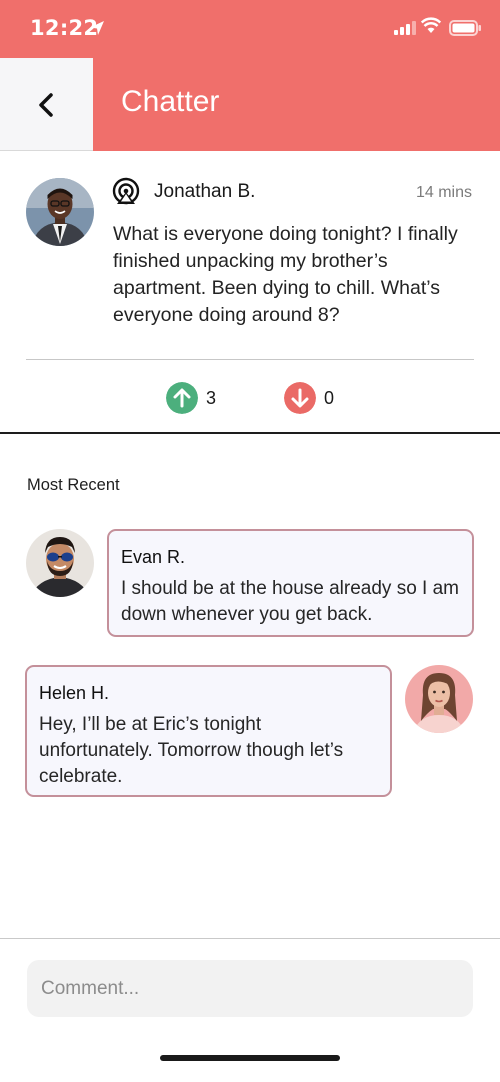  I want to click on post-author: Jonathan B., so click(204, 192).